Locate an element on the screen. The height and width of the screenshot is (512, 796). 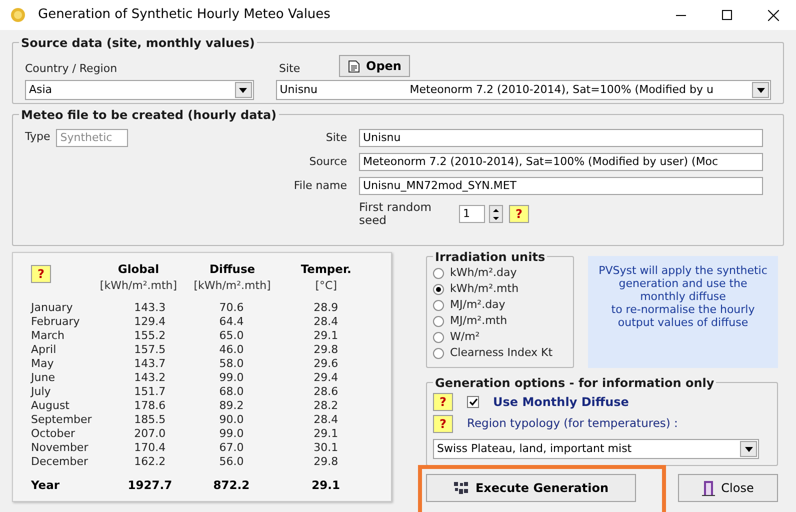
table-cell-text: 207.0 is located at coordinates (150, 433).